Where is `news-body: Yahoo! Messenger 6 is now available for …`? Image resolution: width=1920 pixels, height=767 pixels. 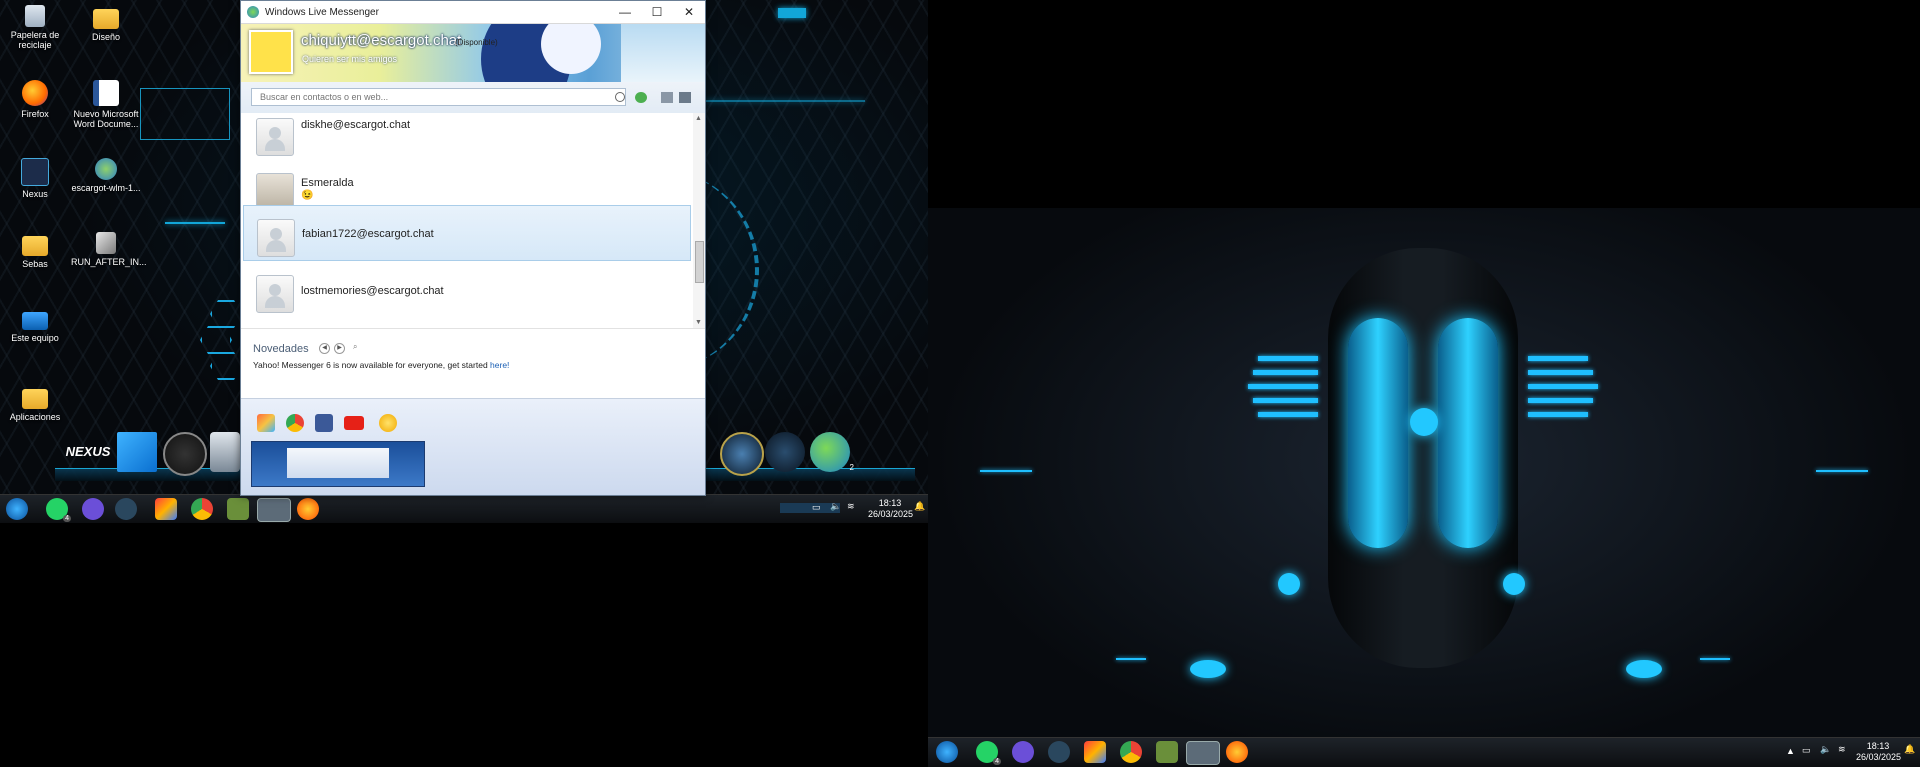 news-body: Yahoo! Messenger 6 is now available for … is located at coordinates (372, 365).